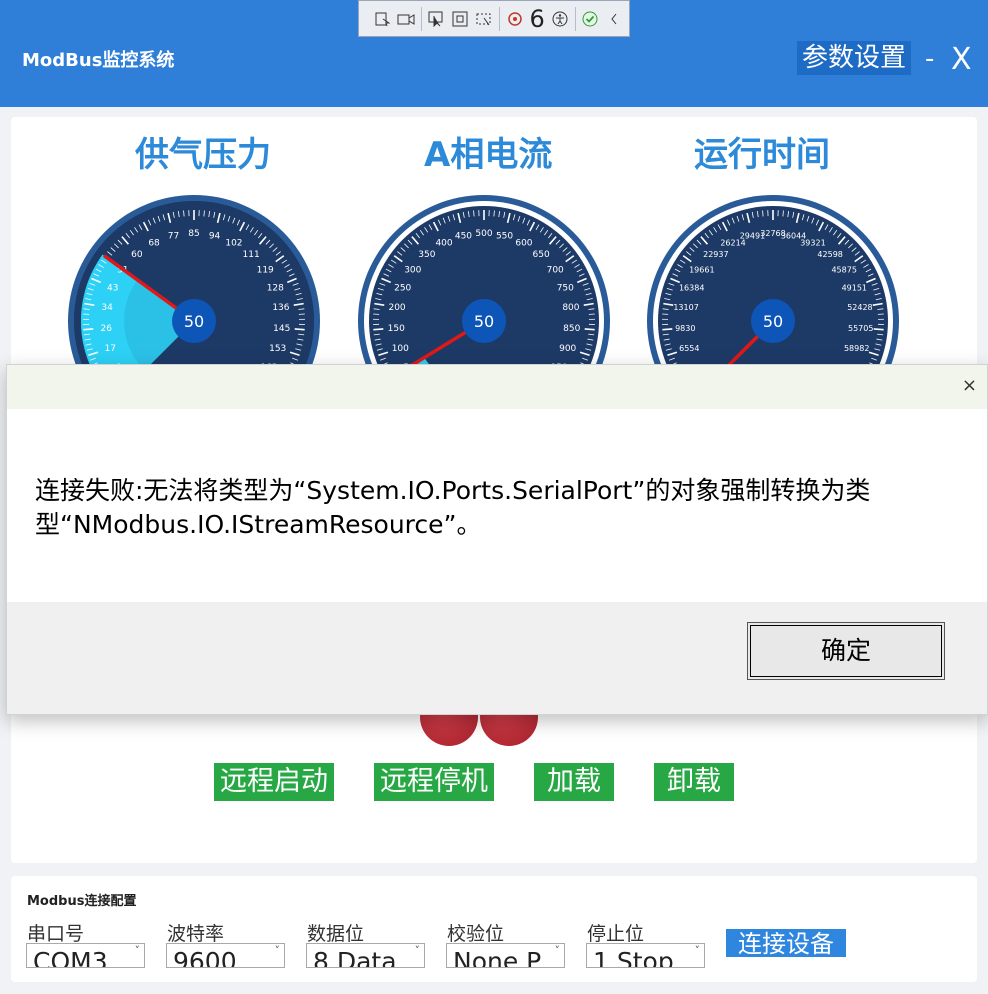 The image size is (988, 994). Describe the element at coordinates (396, 329) in the screenshot. I see `gauge-tick-label: 150` at that location.